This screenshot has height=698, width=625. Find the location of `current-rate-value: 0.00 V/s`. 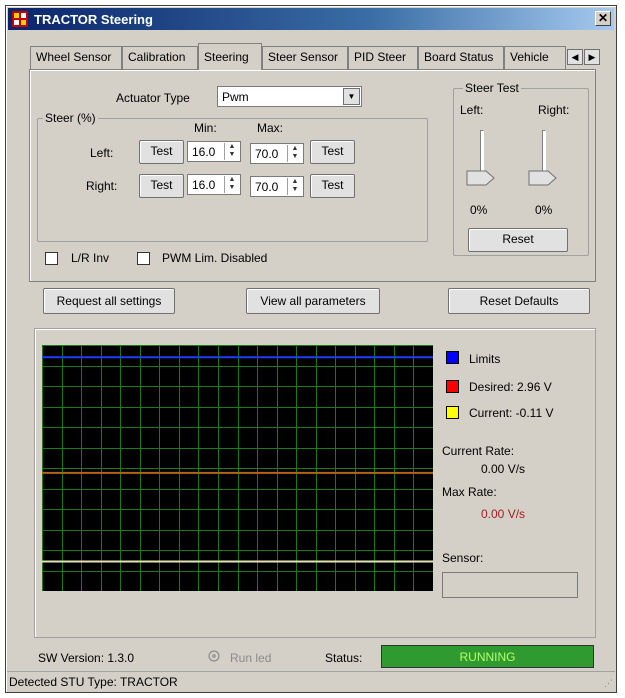

current-rate-value: 0.00 V/s is located at coordinates (503, 469).